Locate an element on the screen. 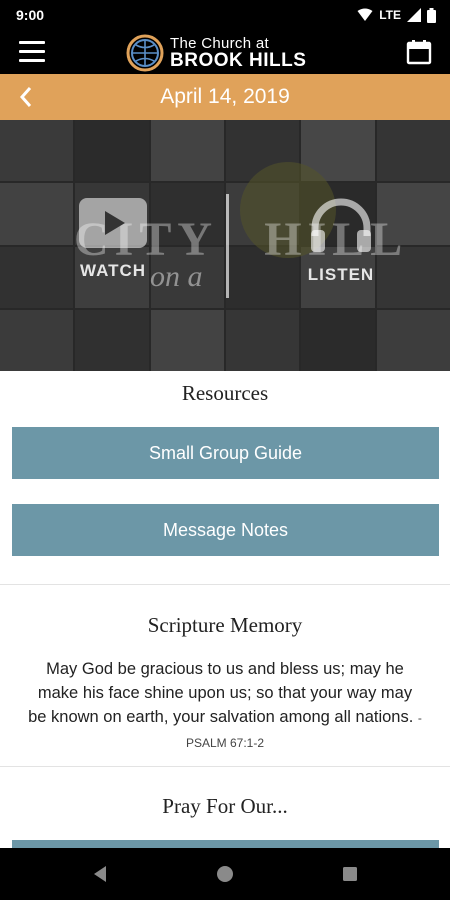 This screenshot has height=900, width=450. small-group-guide-button: Small Group Guide is located at coordinates (225, 453).